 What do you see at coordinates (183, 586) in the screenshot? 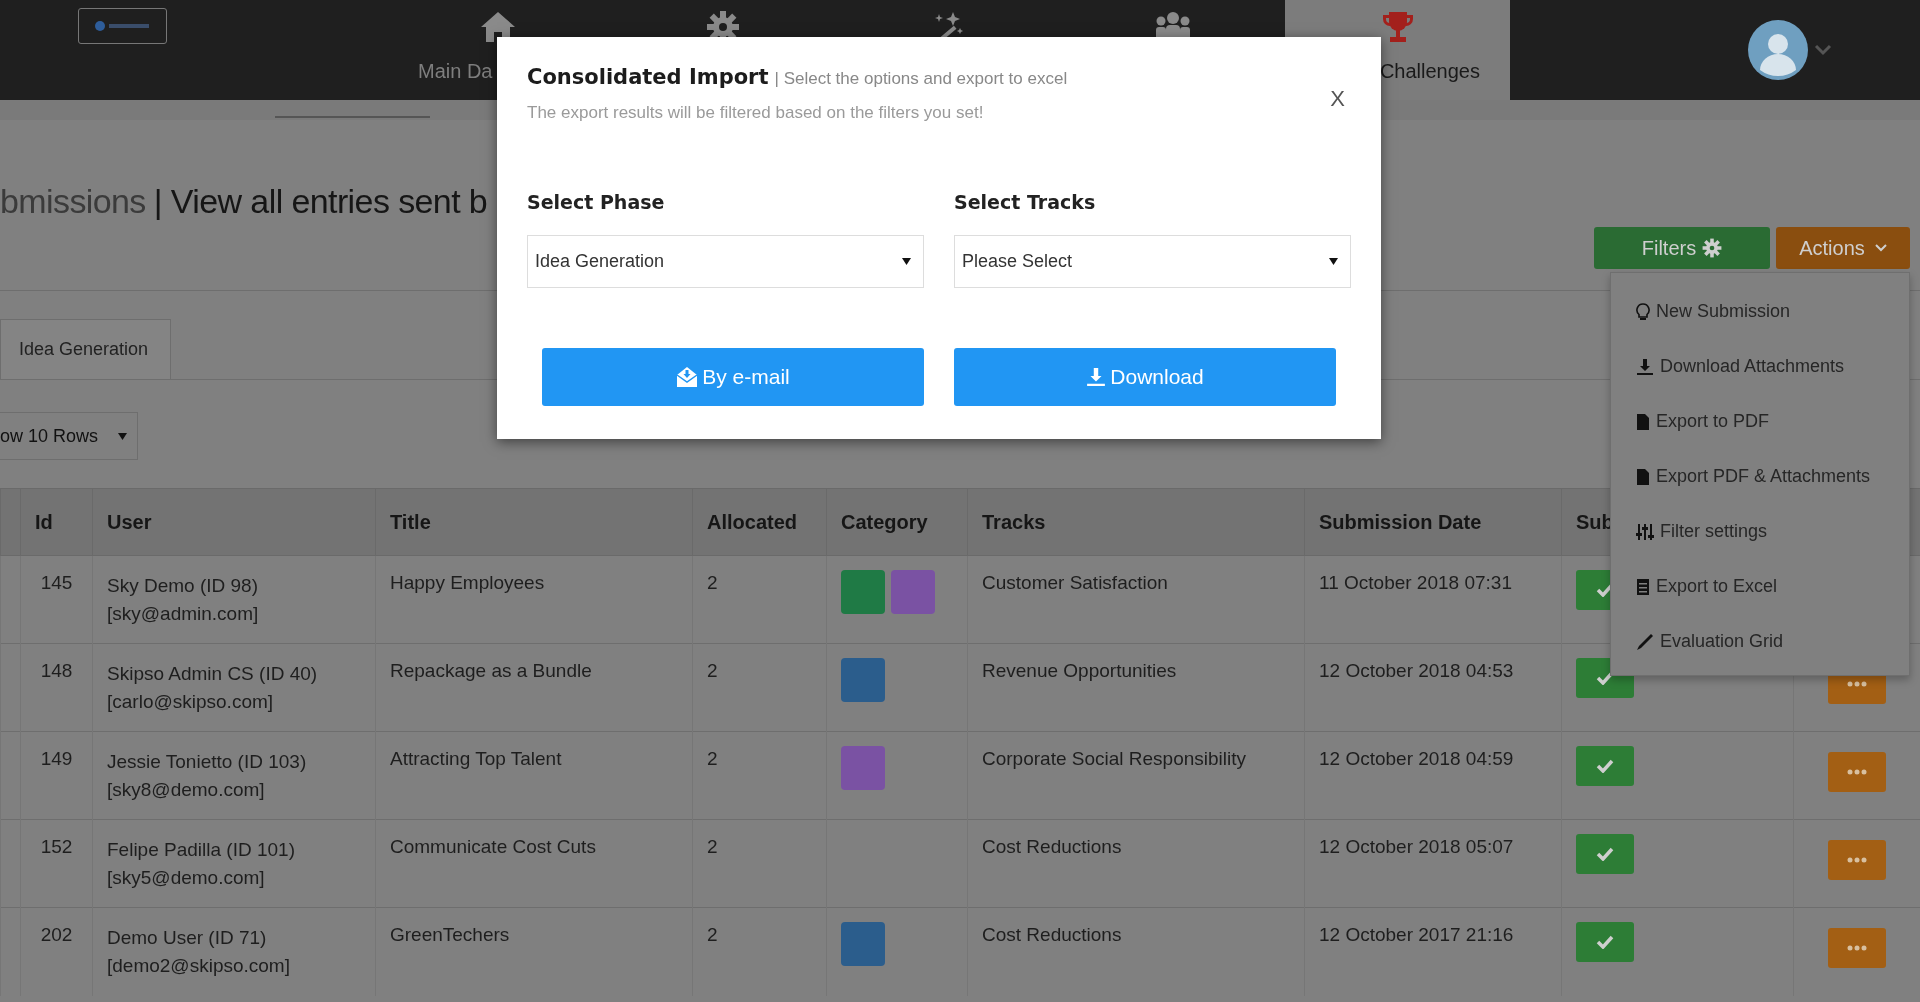
I see `user-name: Sky Demo (ID 98)` at bounding box center [183, 586].